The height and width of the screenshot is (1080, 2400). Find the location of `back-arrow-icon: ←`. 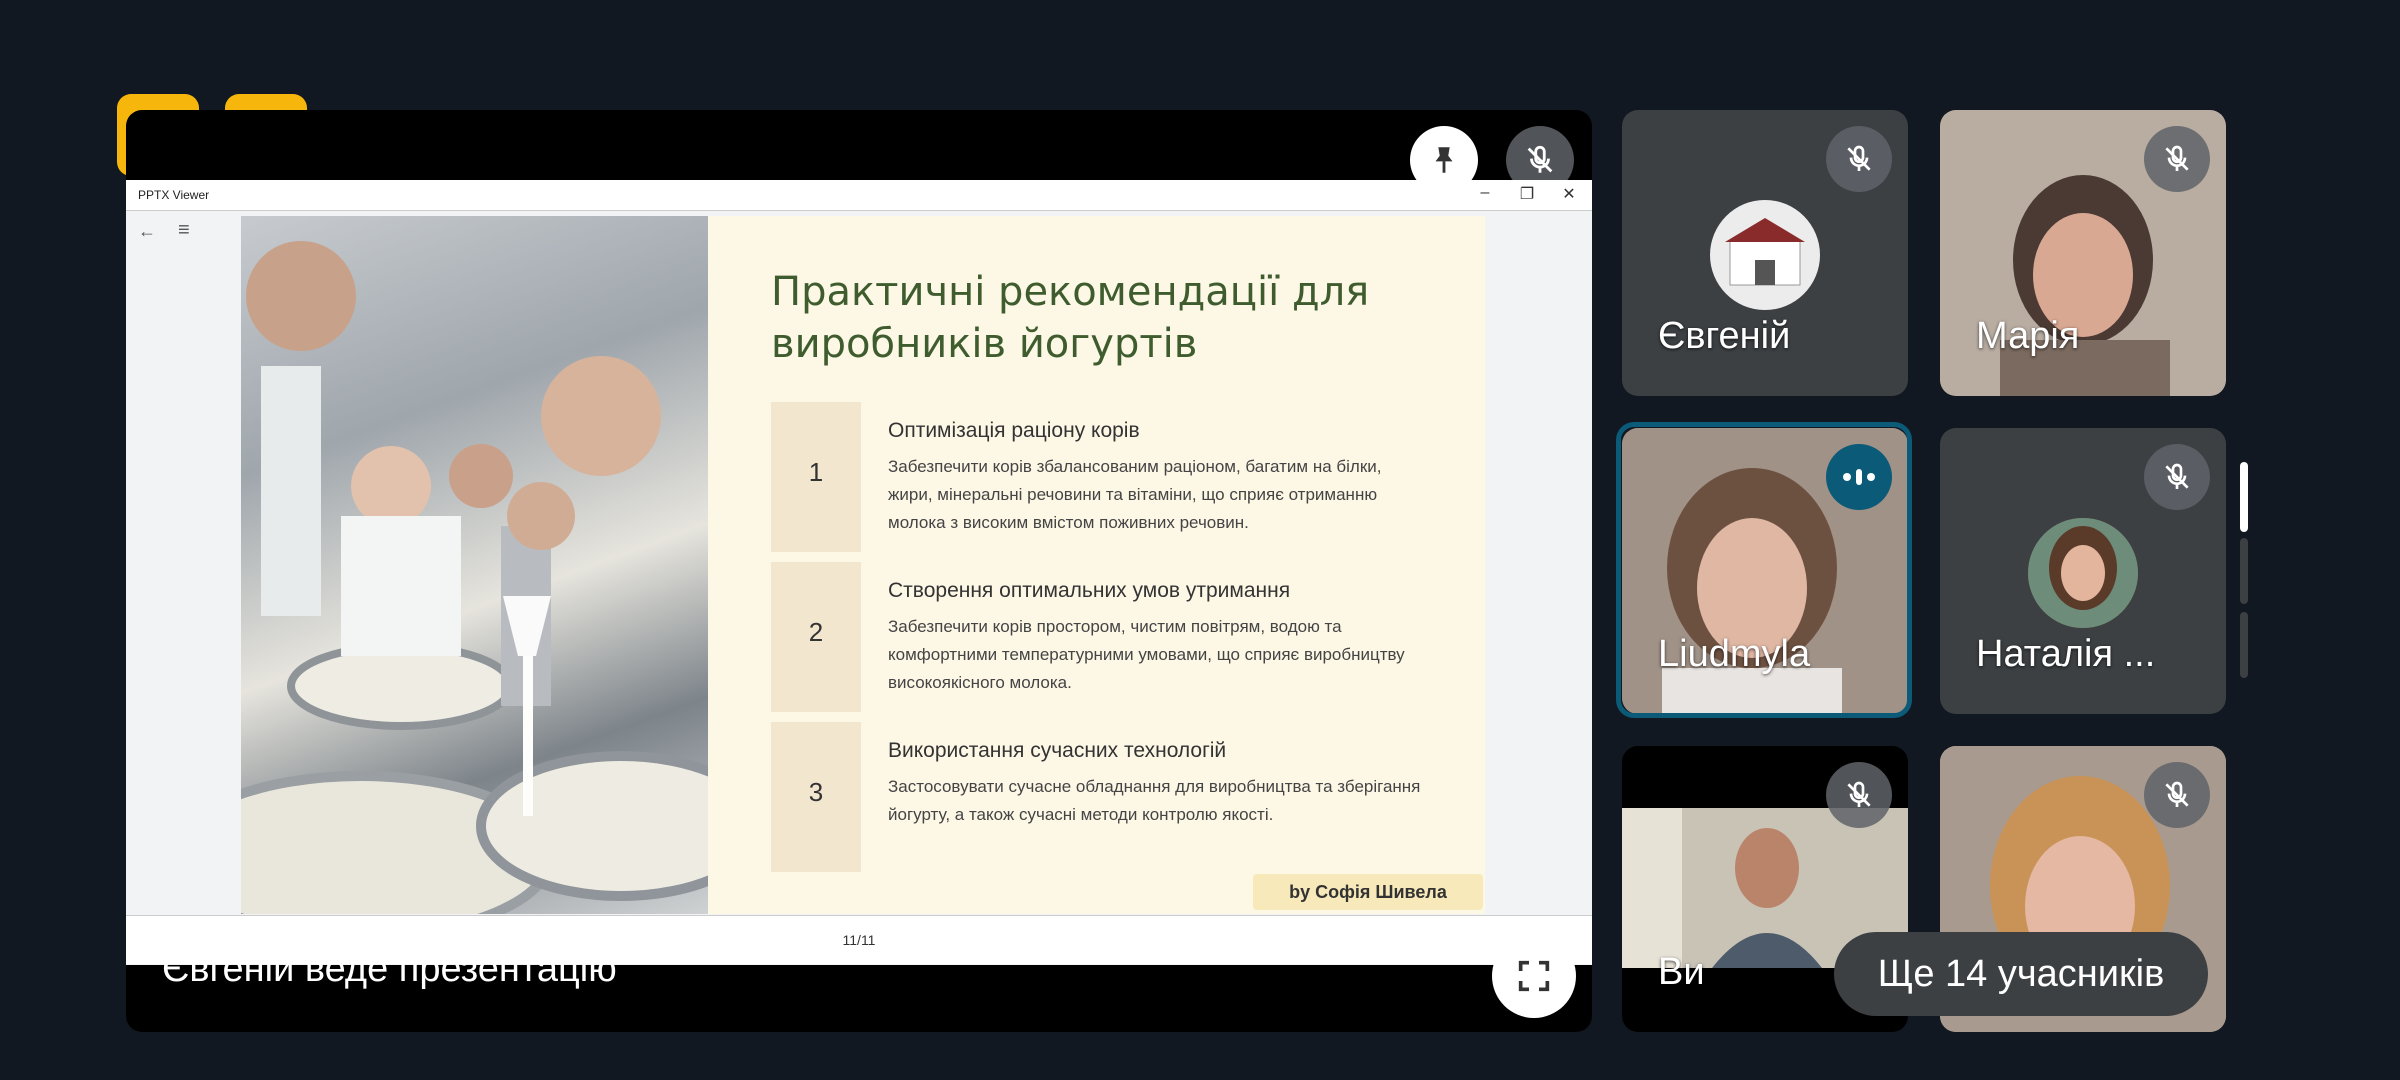

back-arrow-icon: ← is located at coordinates (147, 231).